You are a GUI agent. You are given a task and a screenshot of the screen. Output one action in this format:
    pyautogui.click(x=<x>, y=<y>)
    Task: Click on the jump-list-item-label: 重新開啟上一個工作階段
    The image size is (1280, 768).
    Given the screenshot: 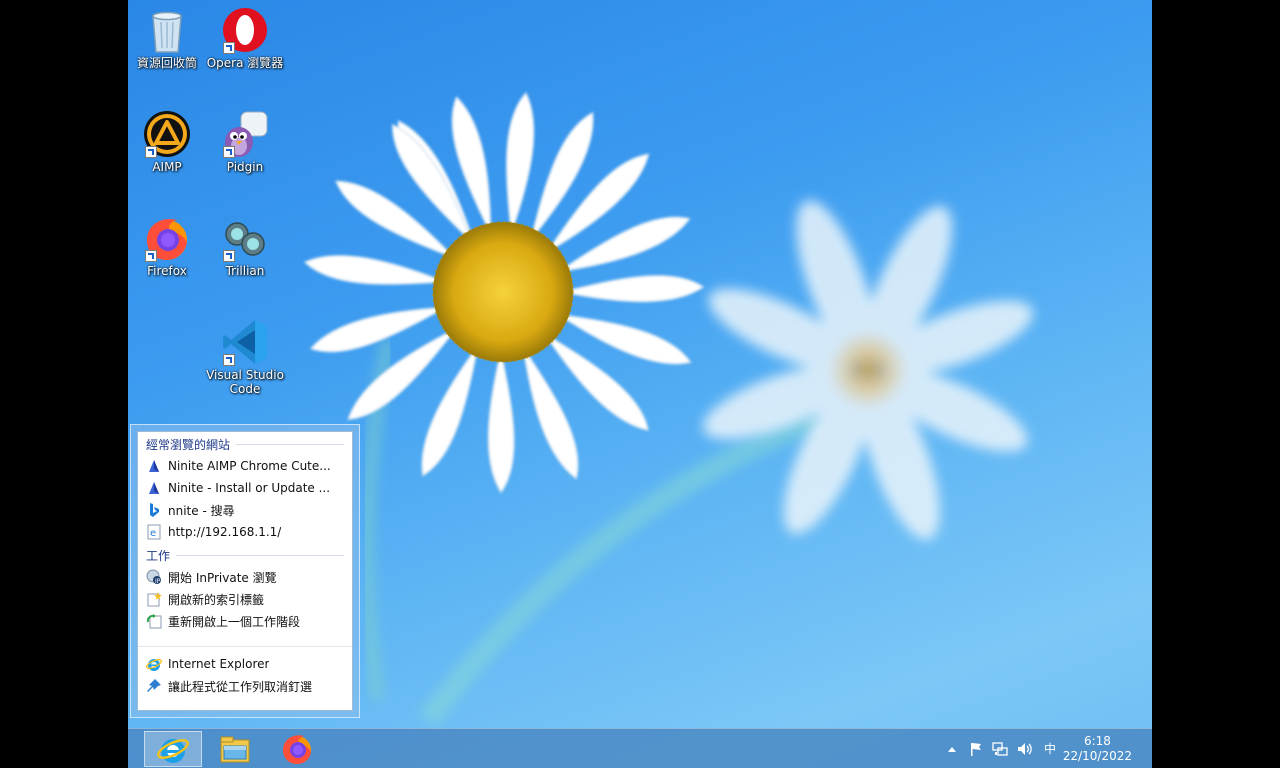 What is the action you would take?
    pyautogui.click(x=234, y=621)
    